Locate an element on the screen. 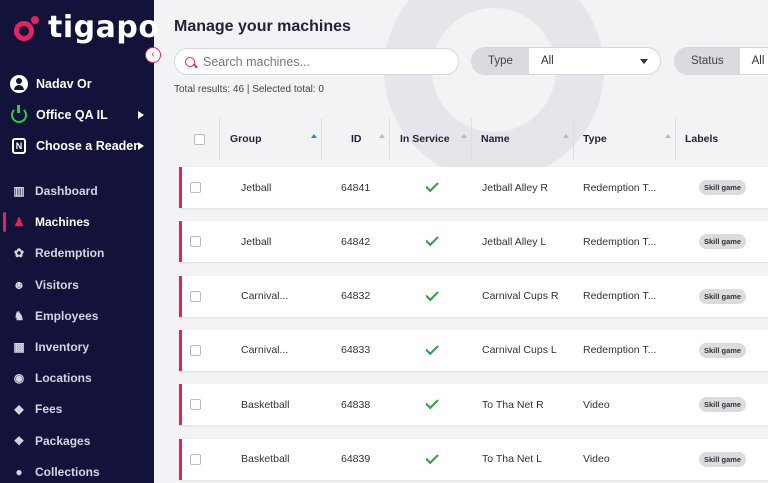  cell-id: 64839 is located at coordinates (356, 459).